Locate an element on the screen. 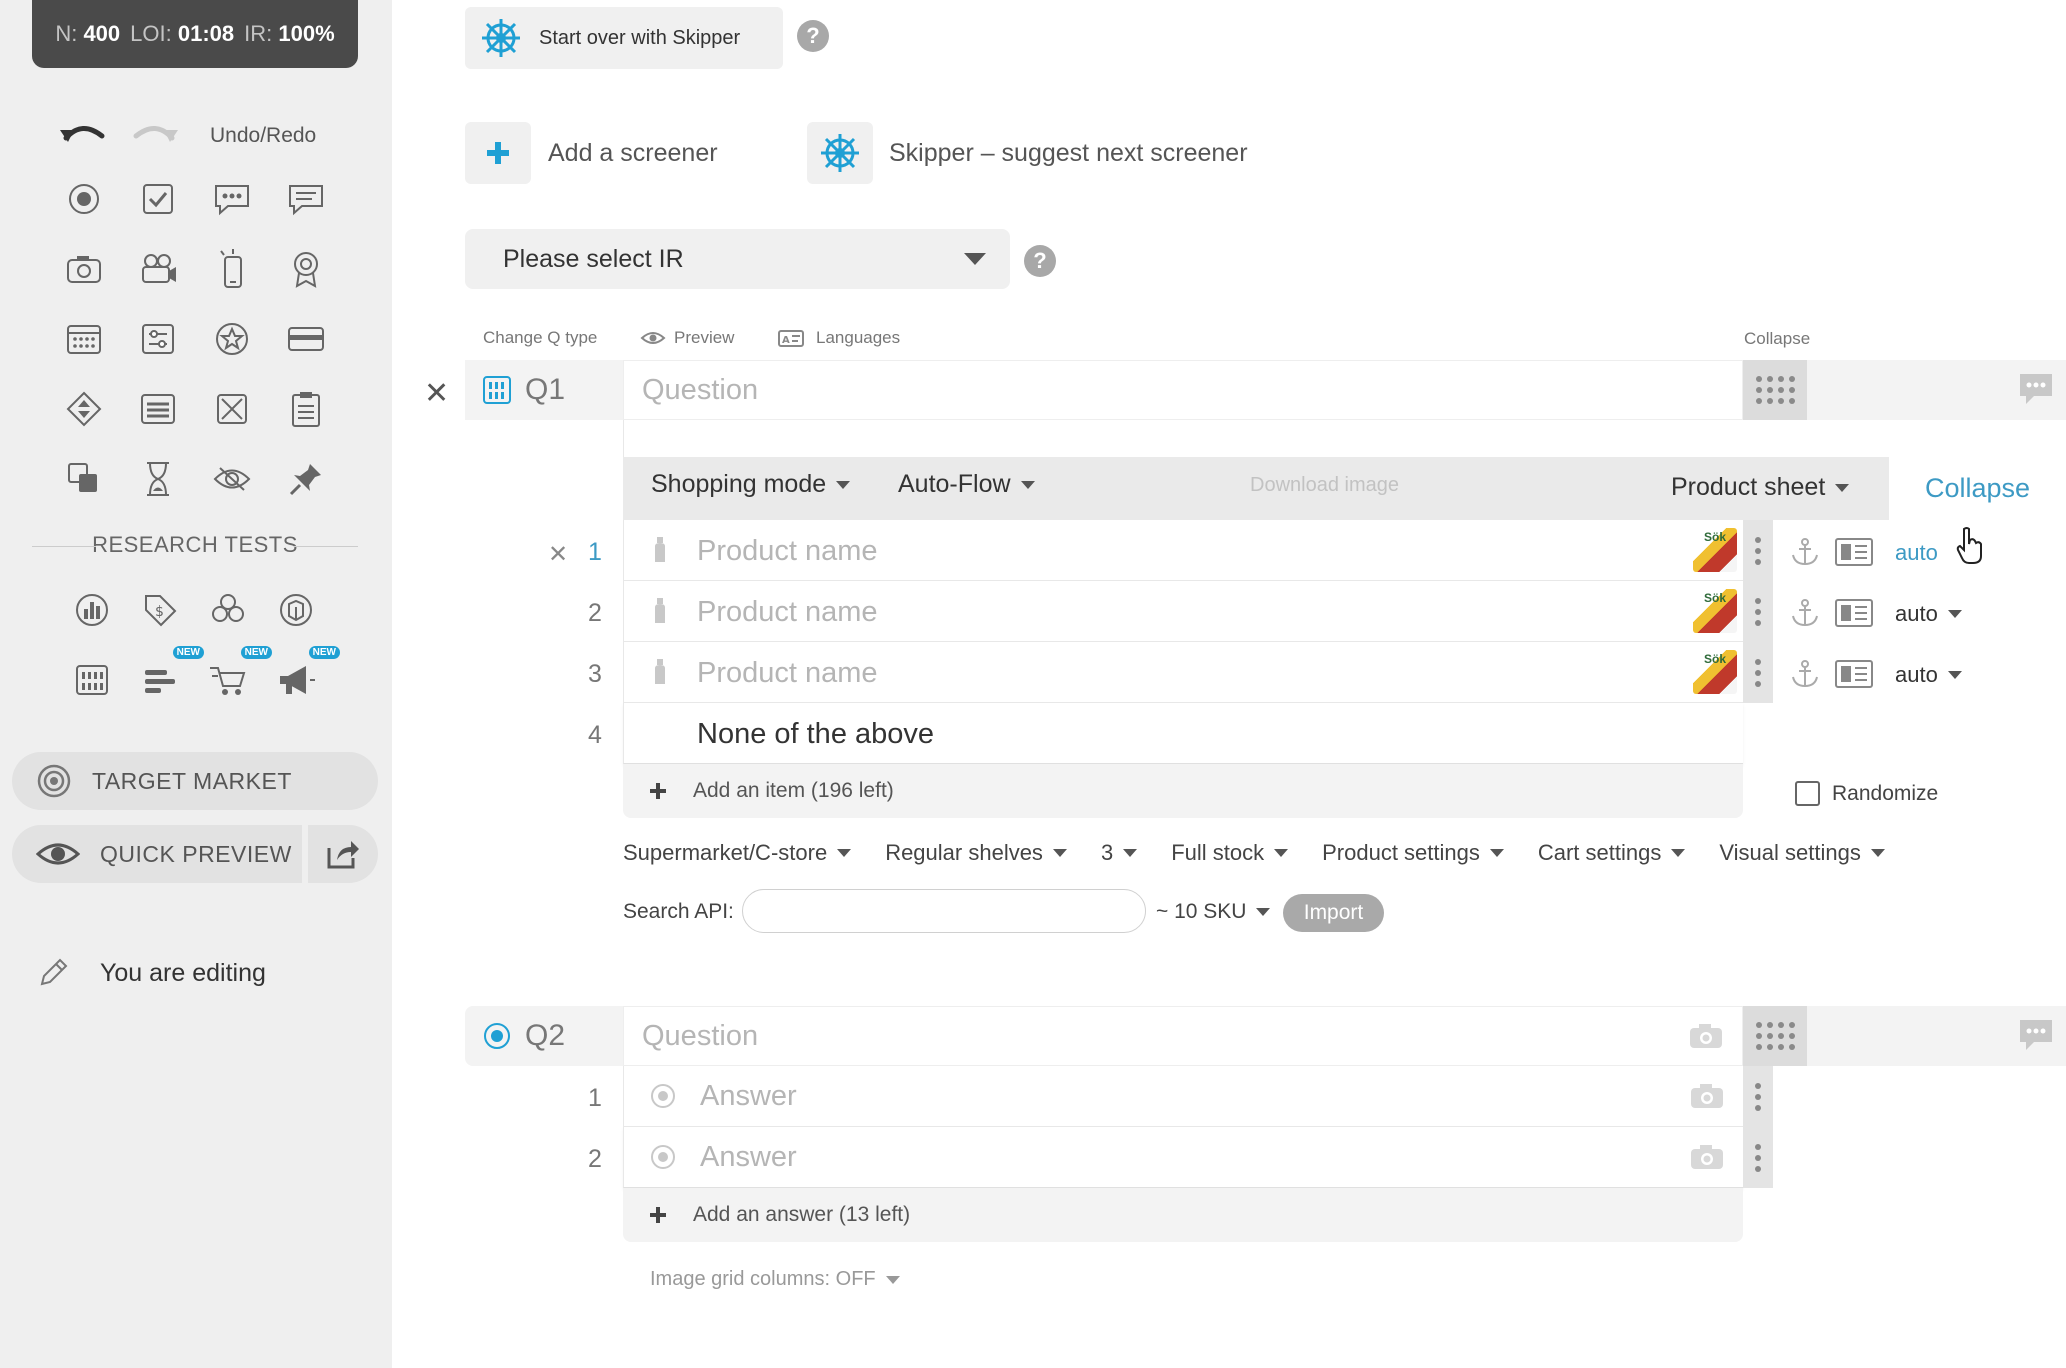  video-icon is located at coordinates (158, 269).